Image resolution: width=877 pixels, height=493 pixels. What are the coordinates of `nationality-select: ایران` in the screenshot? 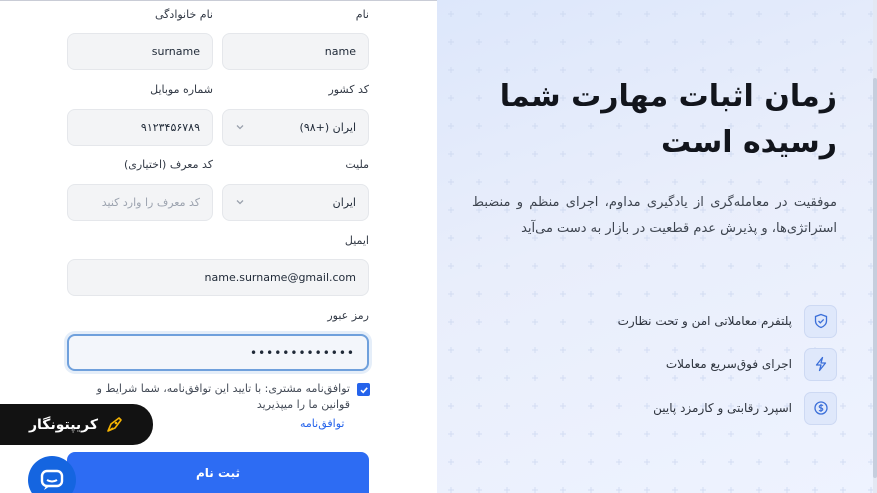 It's located at (295, 202).